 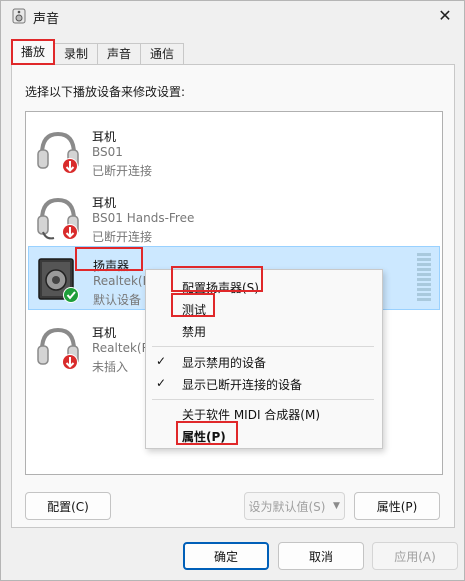 What do you see at coordinates (194, 331) in the screenshot?
I see `menu-item-disable: 禁用` at bounding box center [194, 331].